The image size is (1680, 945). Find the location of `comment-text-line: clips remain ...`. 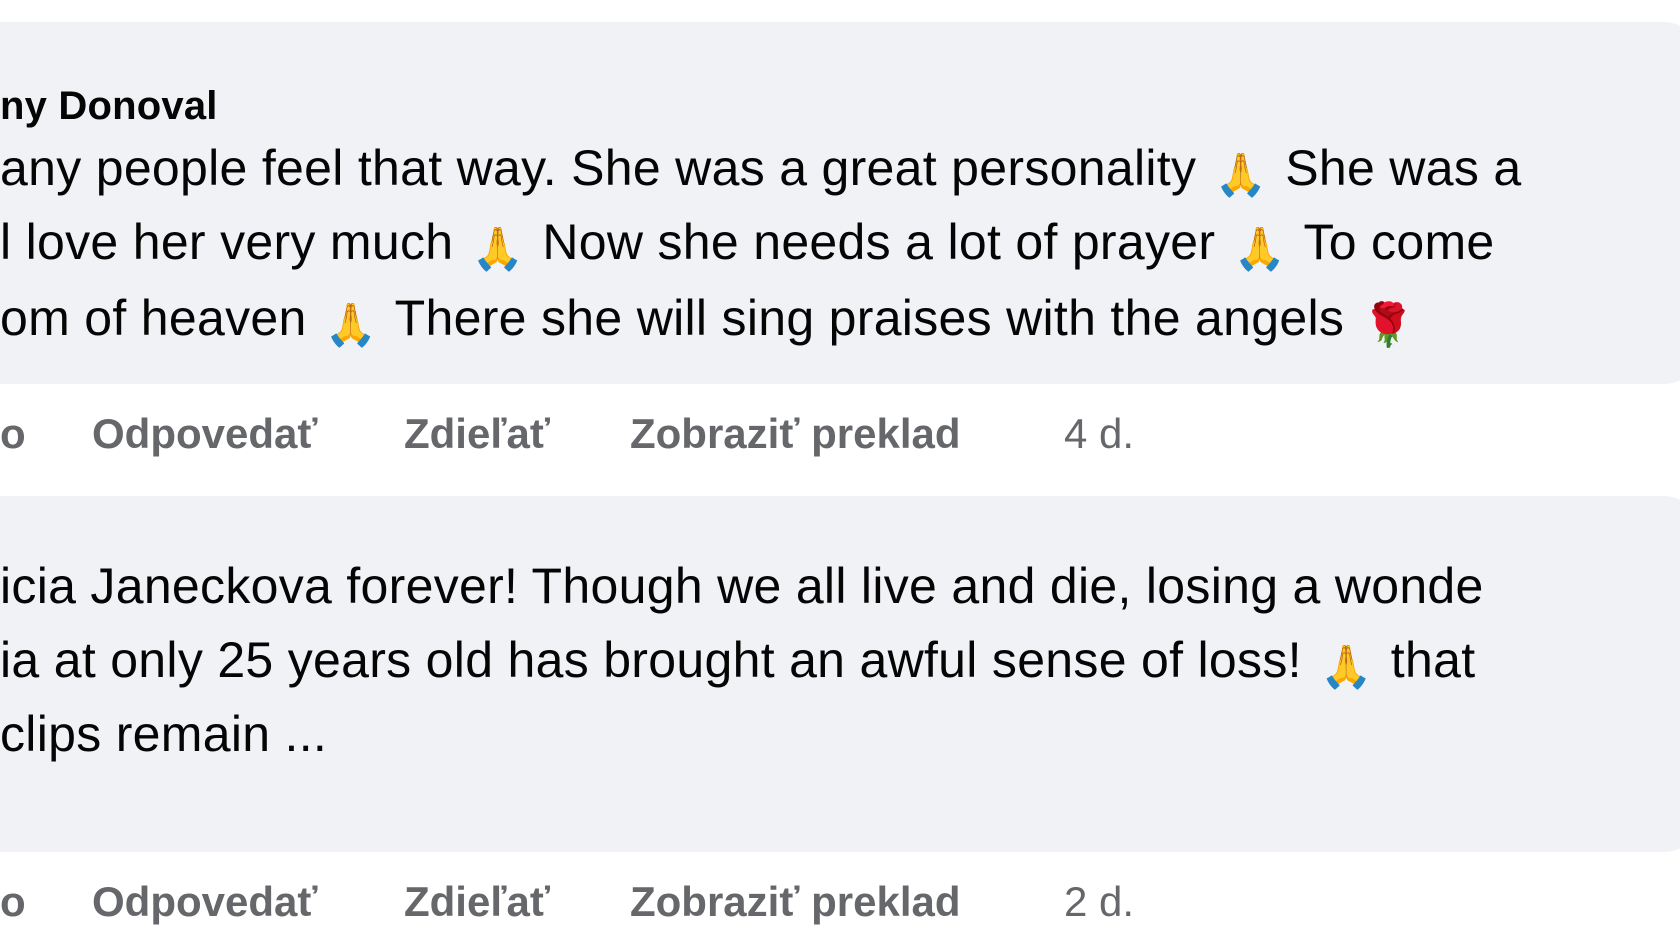

comment-text-line: clips remain ... is located at coordinates (164, 734).